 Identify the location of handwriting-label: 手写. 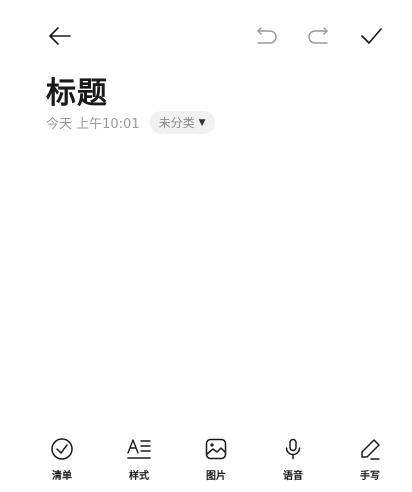
(370, 476).